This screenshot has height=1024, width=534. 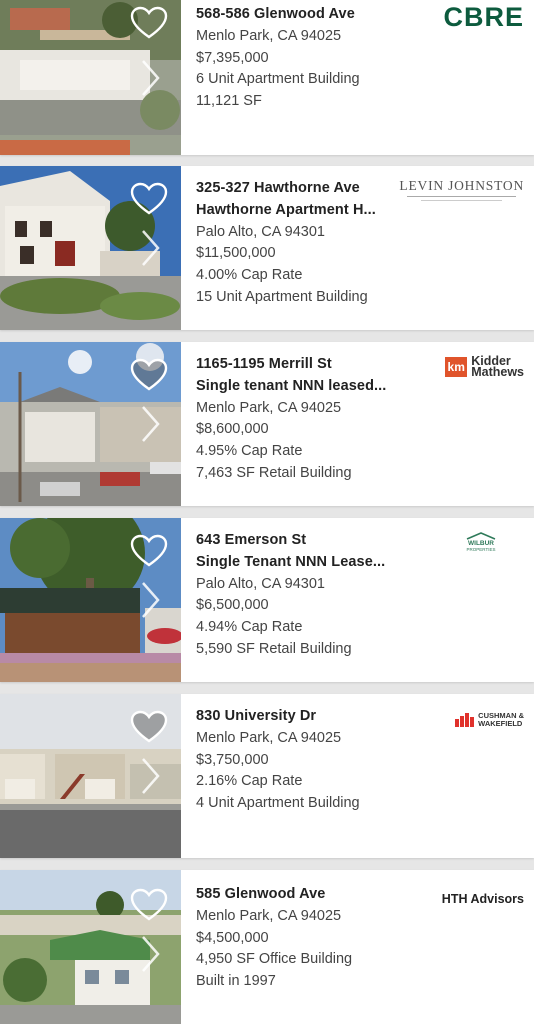 What do you see at coordinates (482, 899) in the screenshot?
I see `broker-logo-hth-advisors: HTH Advisors` at bounding box center [482, 899].